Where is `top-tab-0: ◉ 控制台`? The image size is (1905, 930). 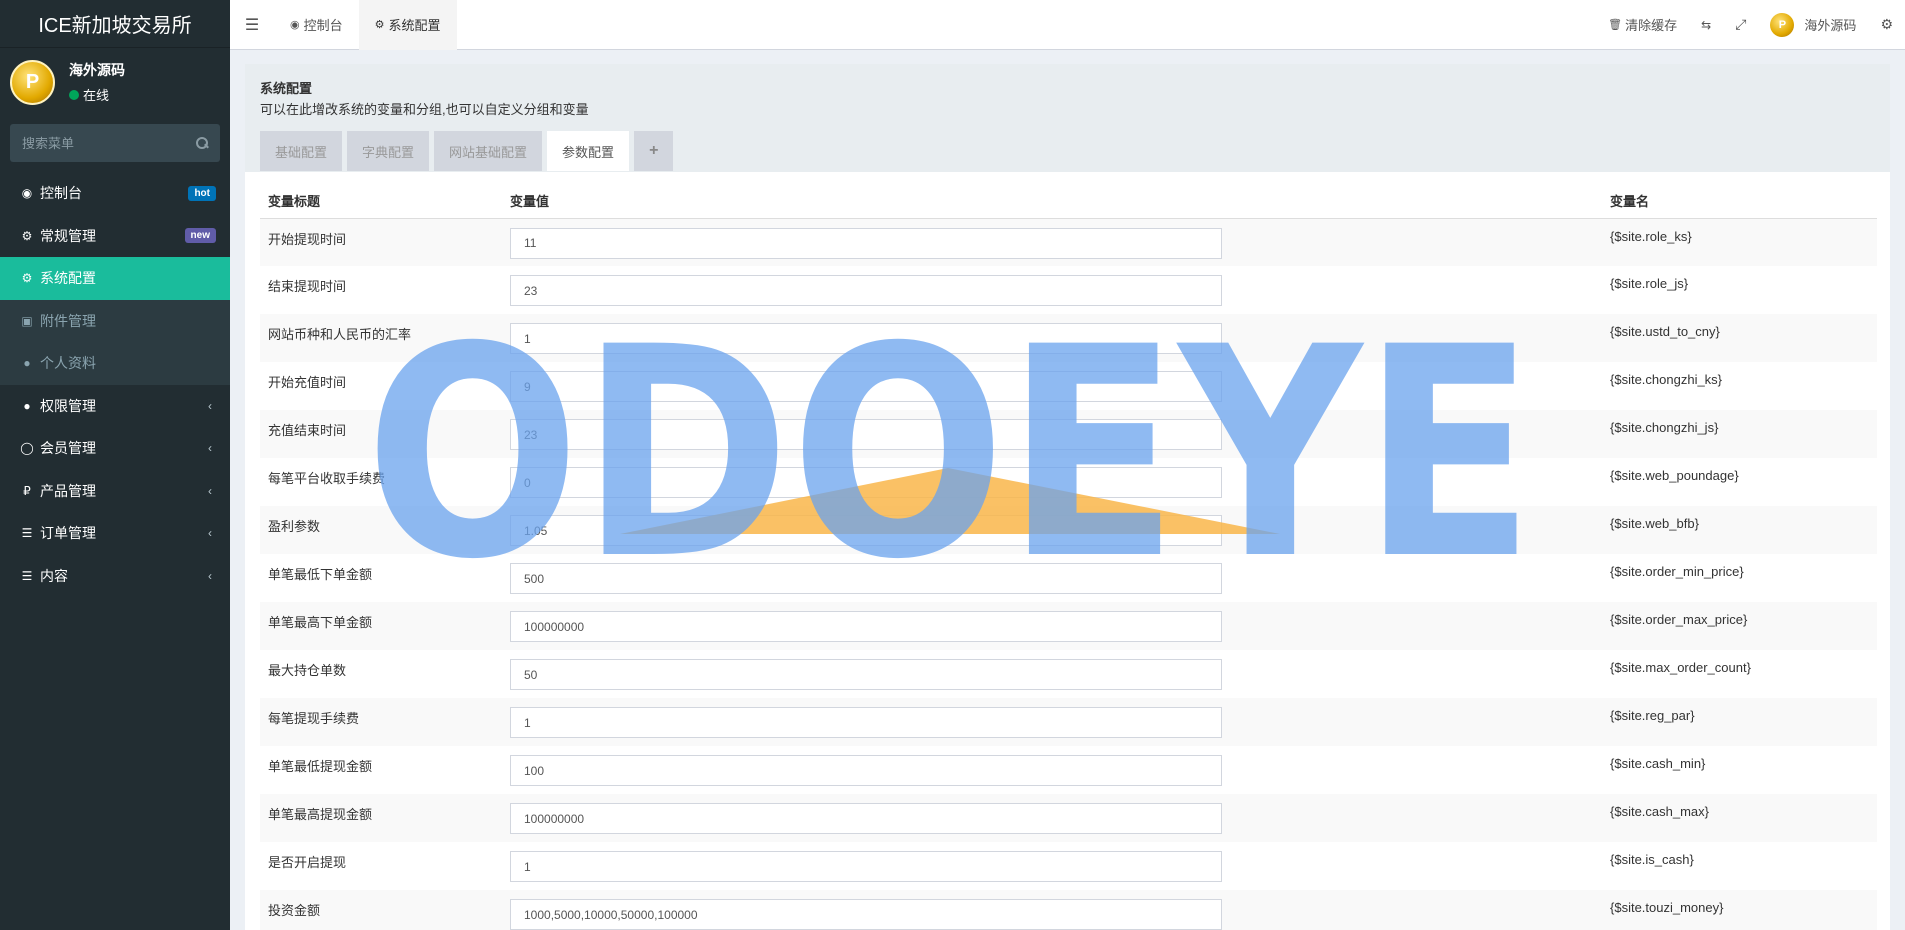
top-tab-0: ◉ 控制台 is located at coordinates (316, 25).